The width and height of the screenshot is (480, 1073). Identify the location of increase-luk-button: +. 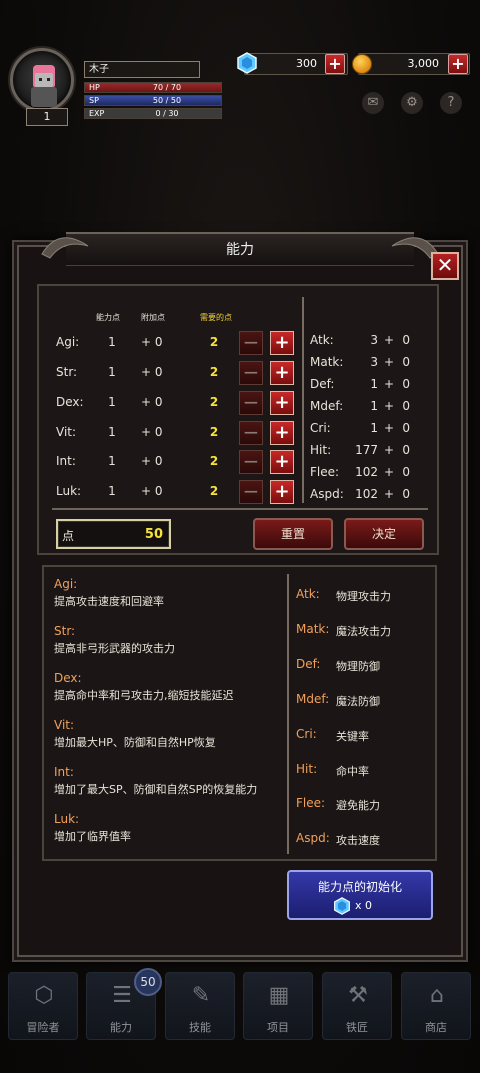
(282, 492).